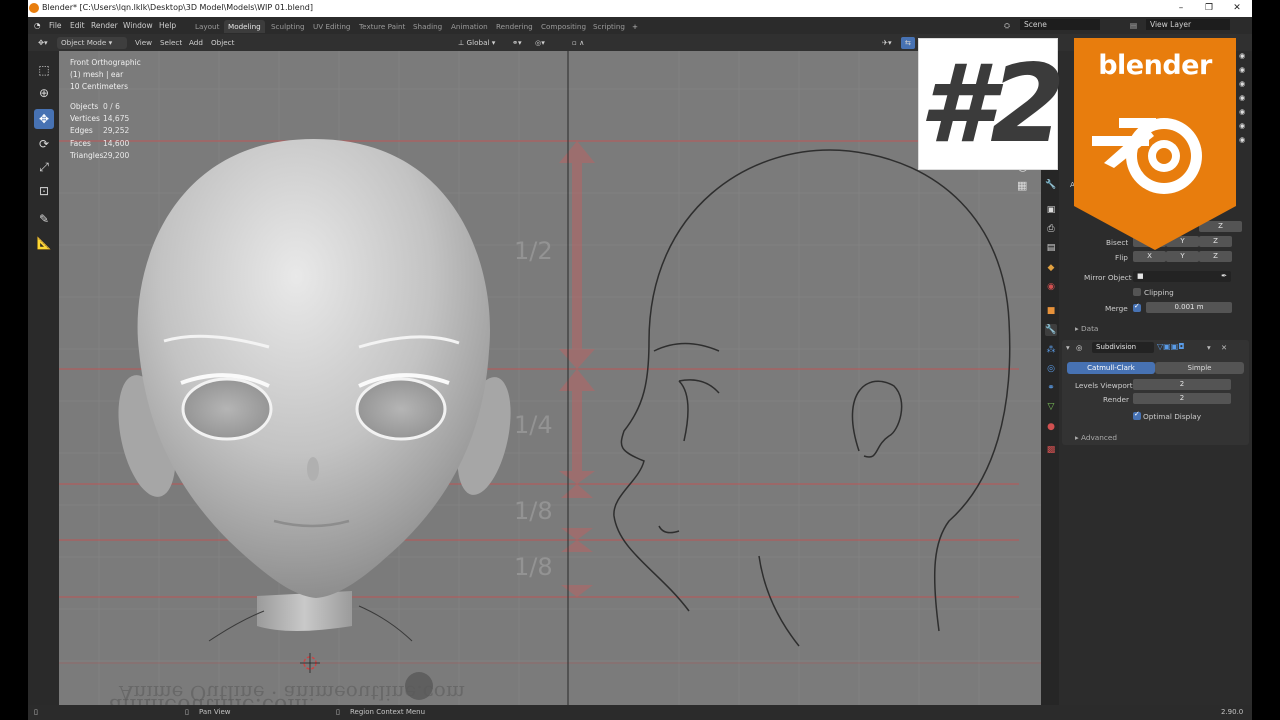 This screenshot has height=720, width=1280. What do you see at coordinates (635, 26) in the screenshot?
I see `add-workspace-button: +` at bounding box center [635, 26].